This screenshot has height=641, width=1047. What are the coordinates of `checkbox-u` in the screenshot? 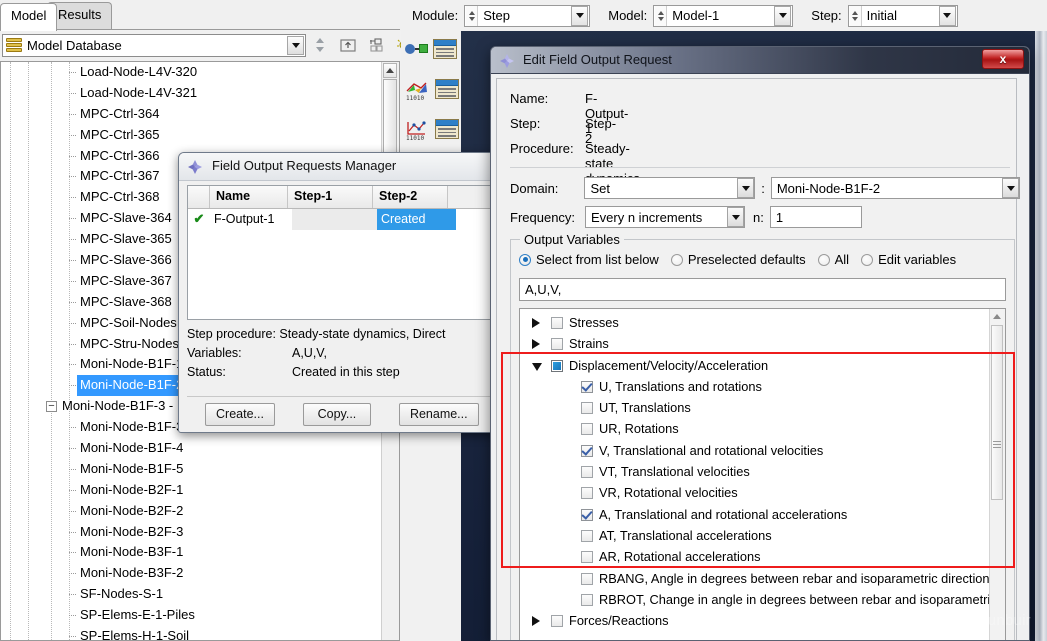 It's located at (587, 386).